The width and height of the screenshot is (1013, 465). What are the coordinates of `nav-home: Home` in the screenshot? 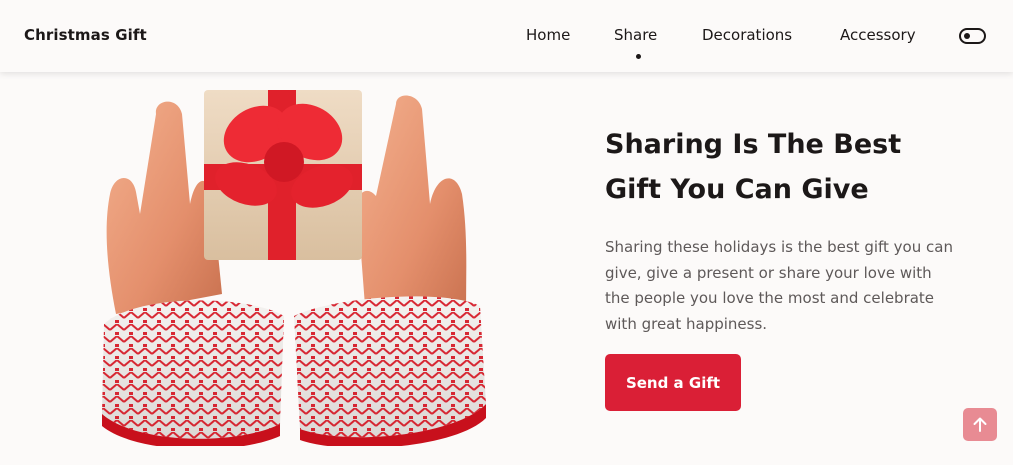 It's located at (548, 35).